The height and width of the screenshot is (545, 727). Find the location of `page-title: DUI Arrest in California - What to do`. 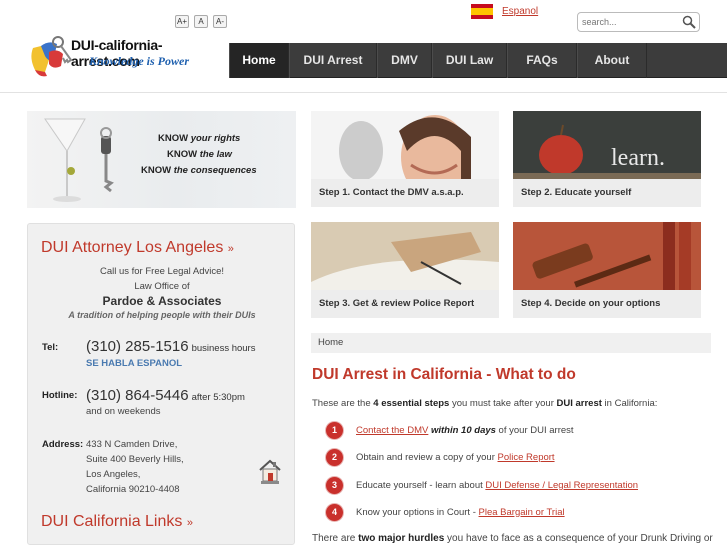

page-title: DUI Arrest in California - What to do is located at coordinates (444, 374).